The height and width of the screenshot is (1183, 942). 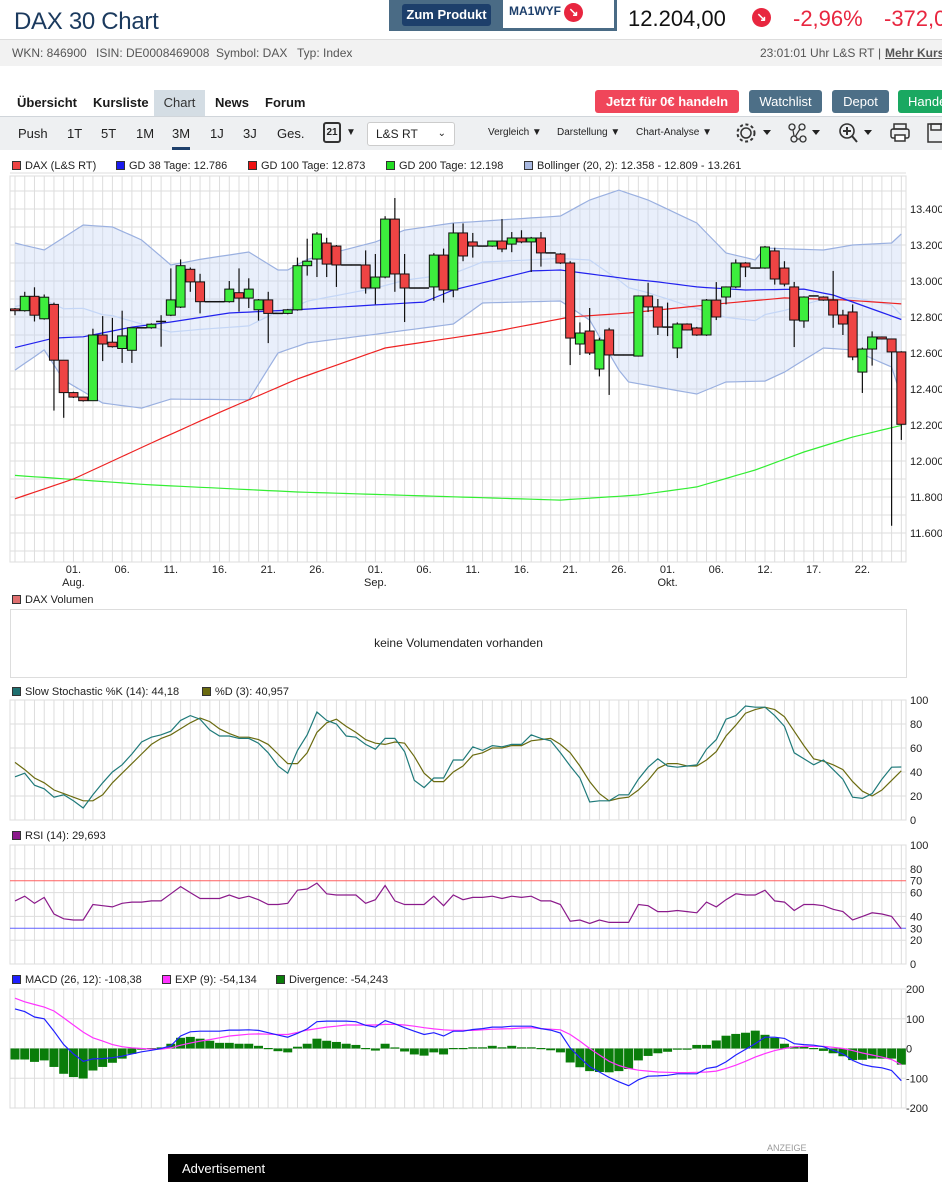 What do you see at coordinates (488, 1168) in the screenshot?
I see `advertisement-banner: Advertisement` at bounding box center [488, 1168].